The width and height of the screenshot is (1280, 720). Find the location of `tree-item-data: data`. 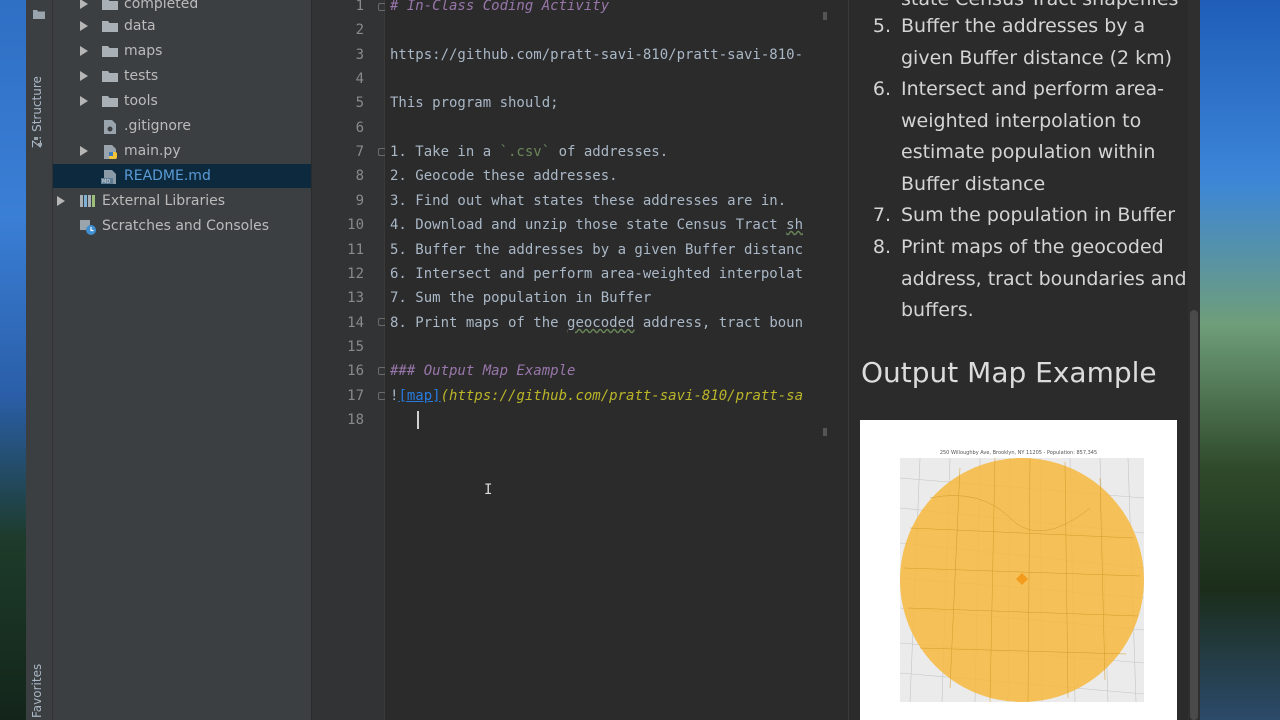

tree-item-data: data is located at coordinates (182, 26).